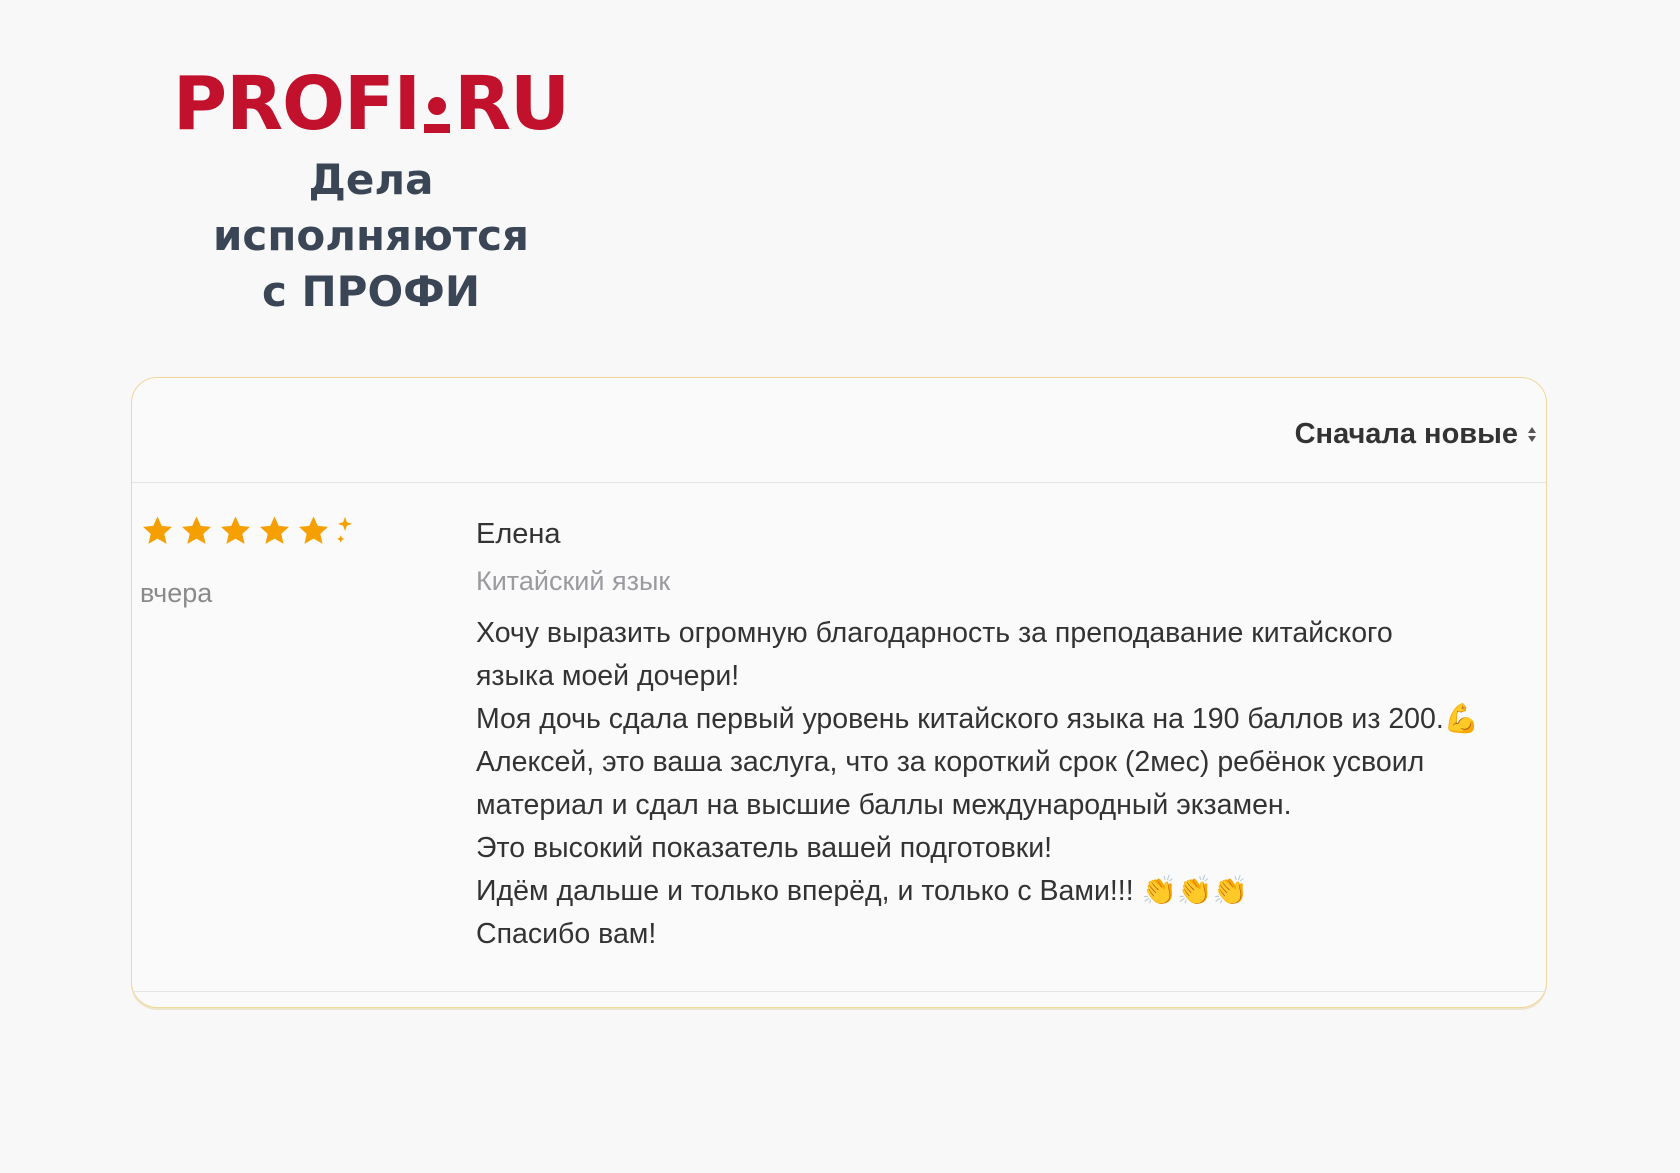  Describe the element at coordinates (176, 593) in the screenshot. I see `review-date: вчера` at that location.